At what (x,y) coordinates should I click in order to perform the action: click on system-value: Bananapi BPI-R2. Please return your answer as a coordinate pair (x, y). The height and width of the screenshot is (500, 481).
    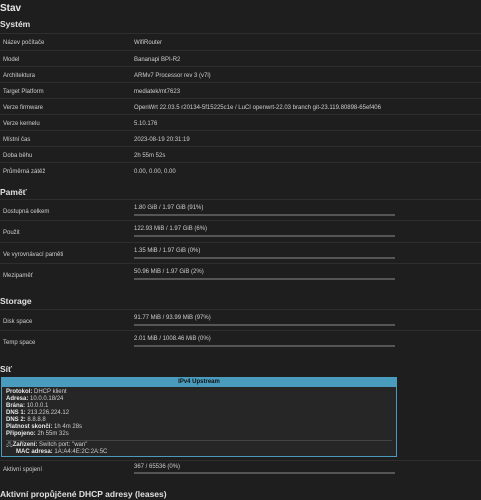
    Looking at the image, I should click on (157, 60).